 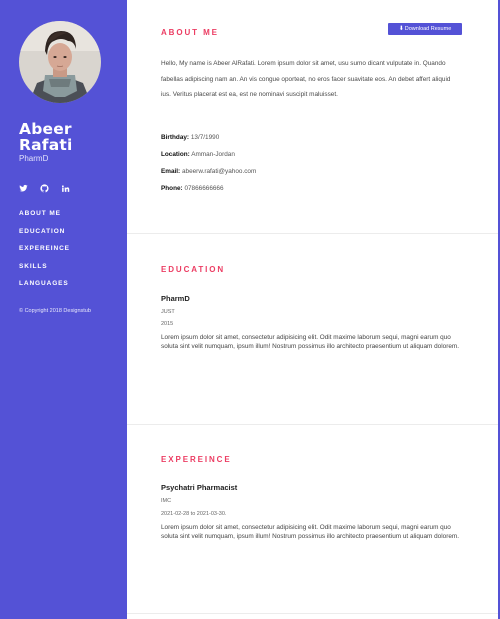 I want to click on experience-job-title: Psychatri Pharmacist, so click(x=199, y=487).